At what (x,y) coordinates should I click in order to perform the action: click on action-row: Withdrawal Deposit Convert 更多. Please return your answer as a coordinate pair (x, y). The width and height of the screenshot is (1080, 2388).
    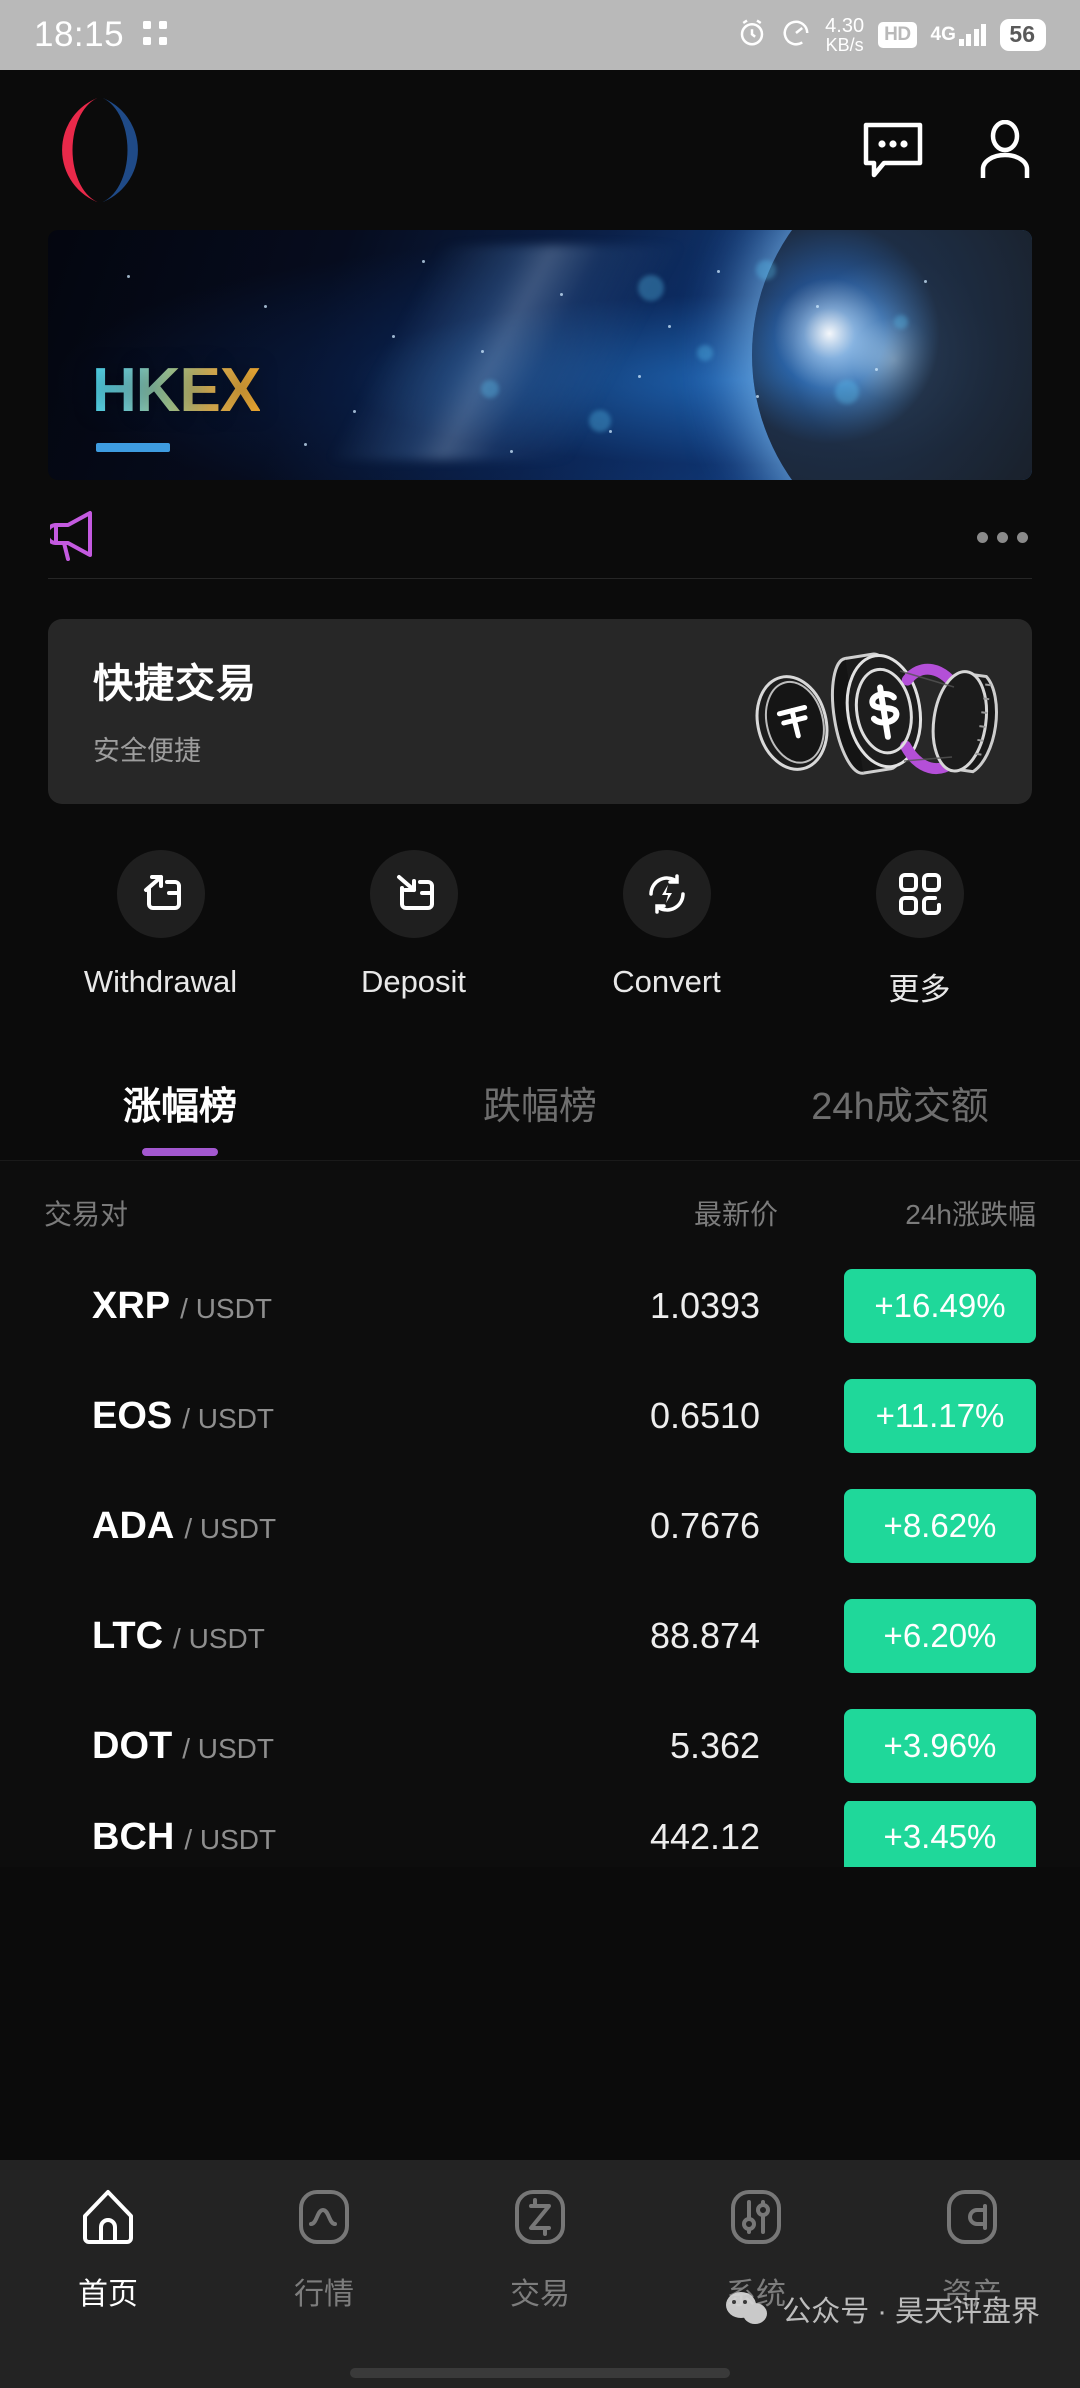
    Looking at the image, I should click on (540, 906).